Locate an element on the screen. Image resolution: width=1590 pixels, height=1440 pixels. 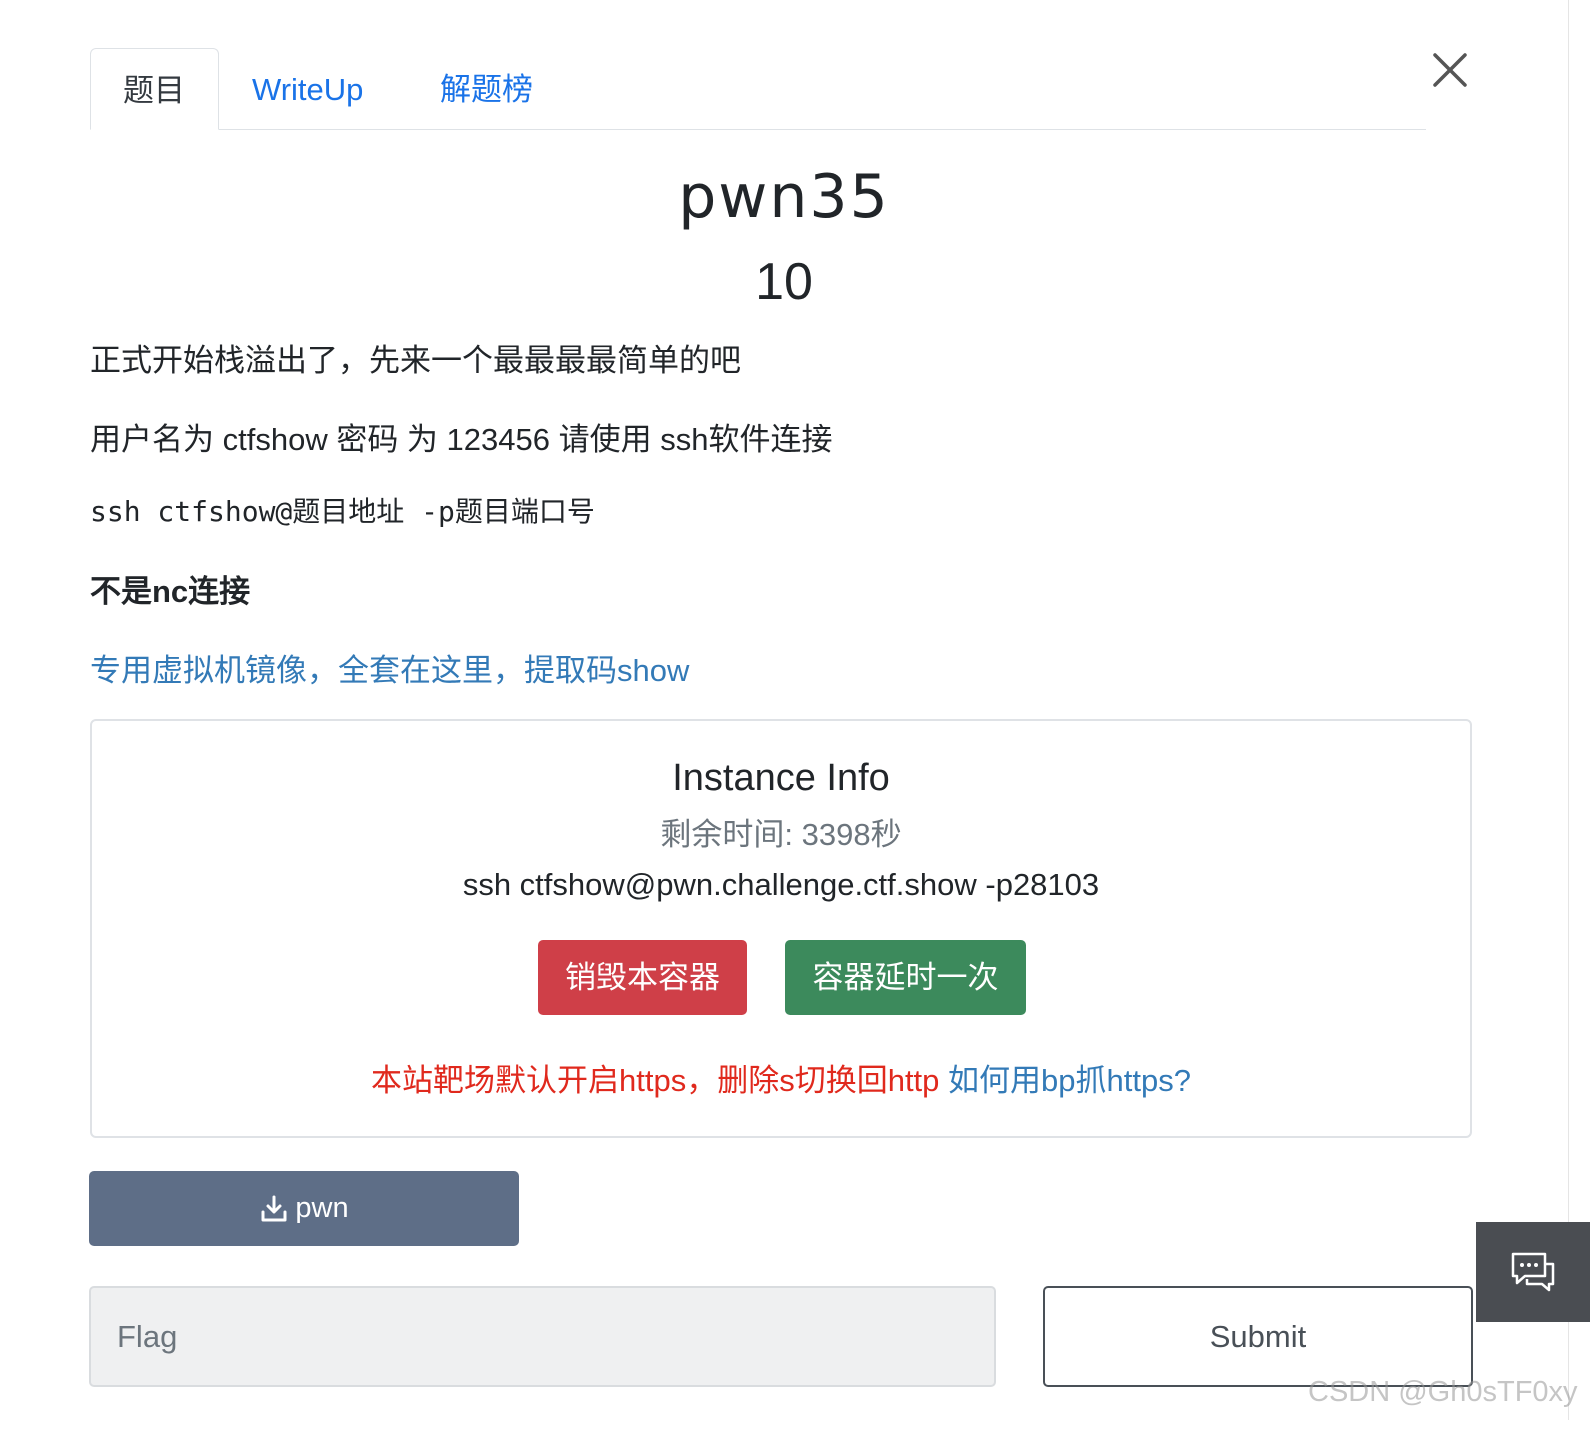
description-code: ssh ctfshow@题目地址 -p题目端口号 is located at coordinates (342, 511).